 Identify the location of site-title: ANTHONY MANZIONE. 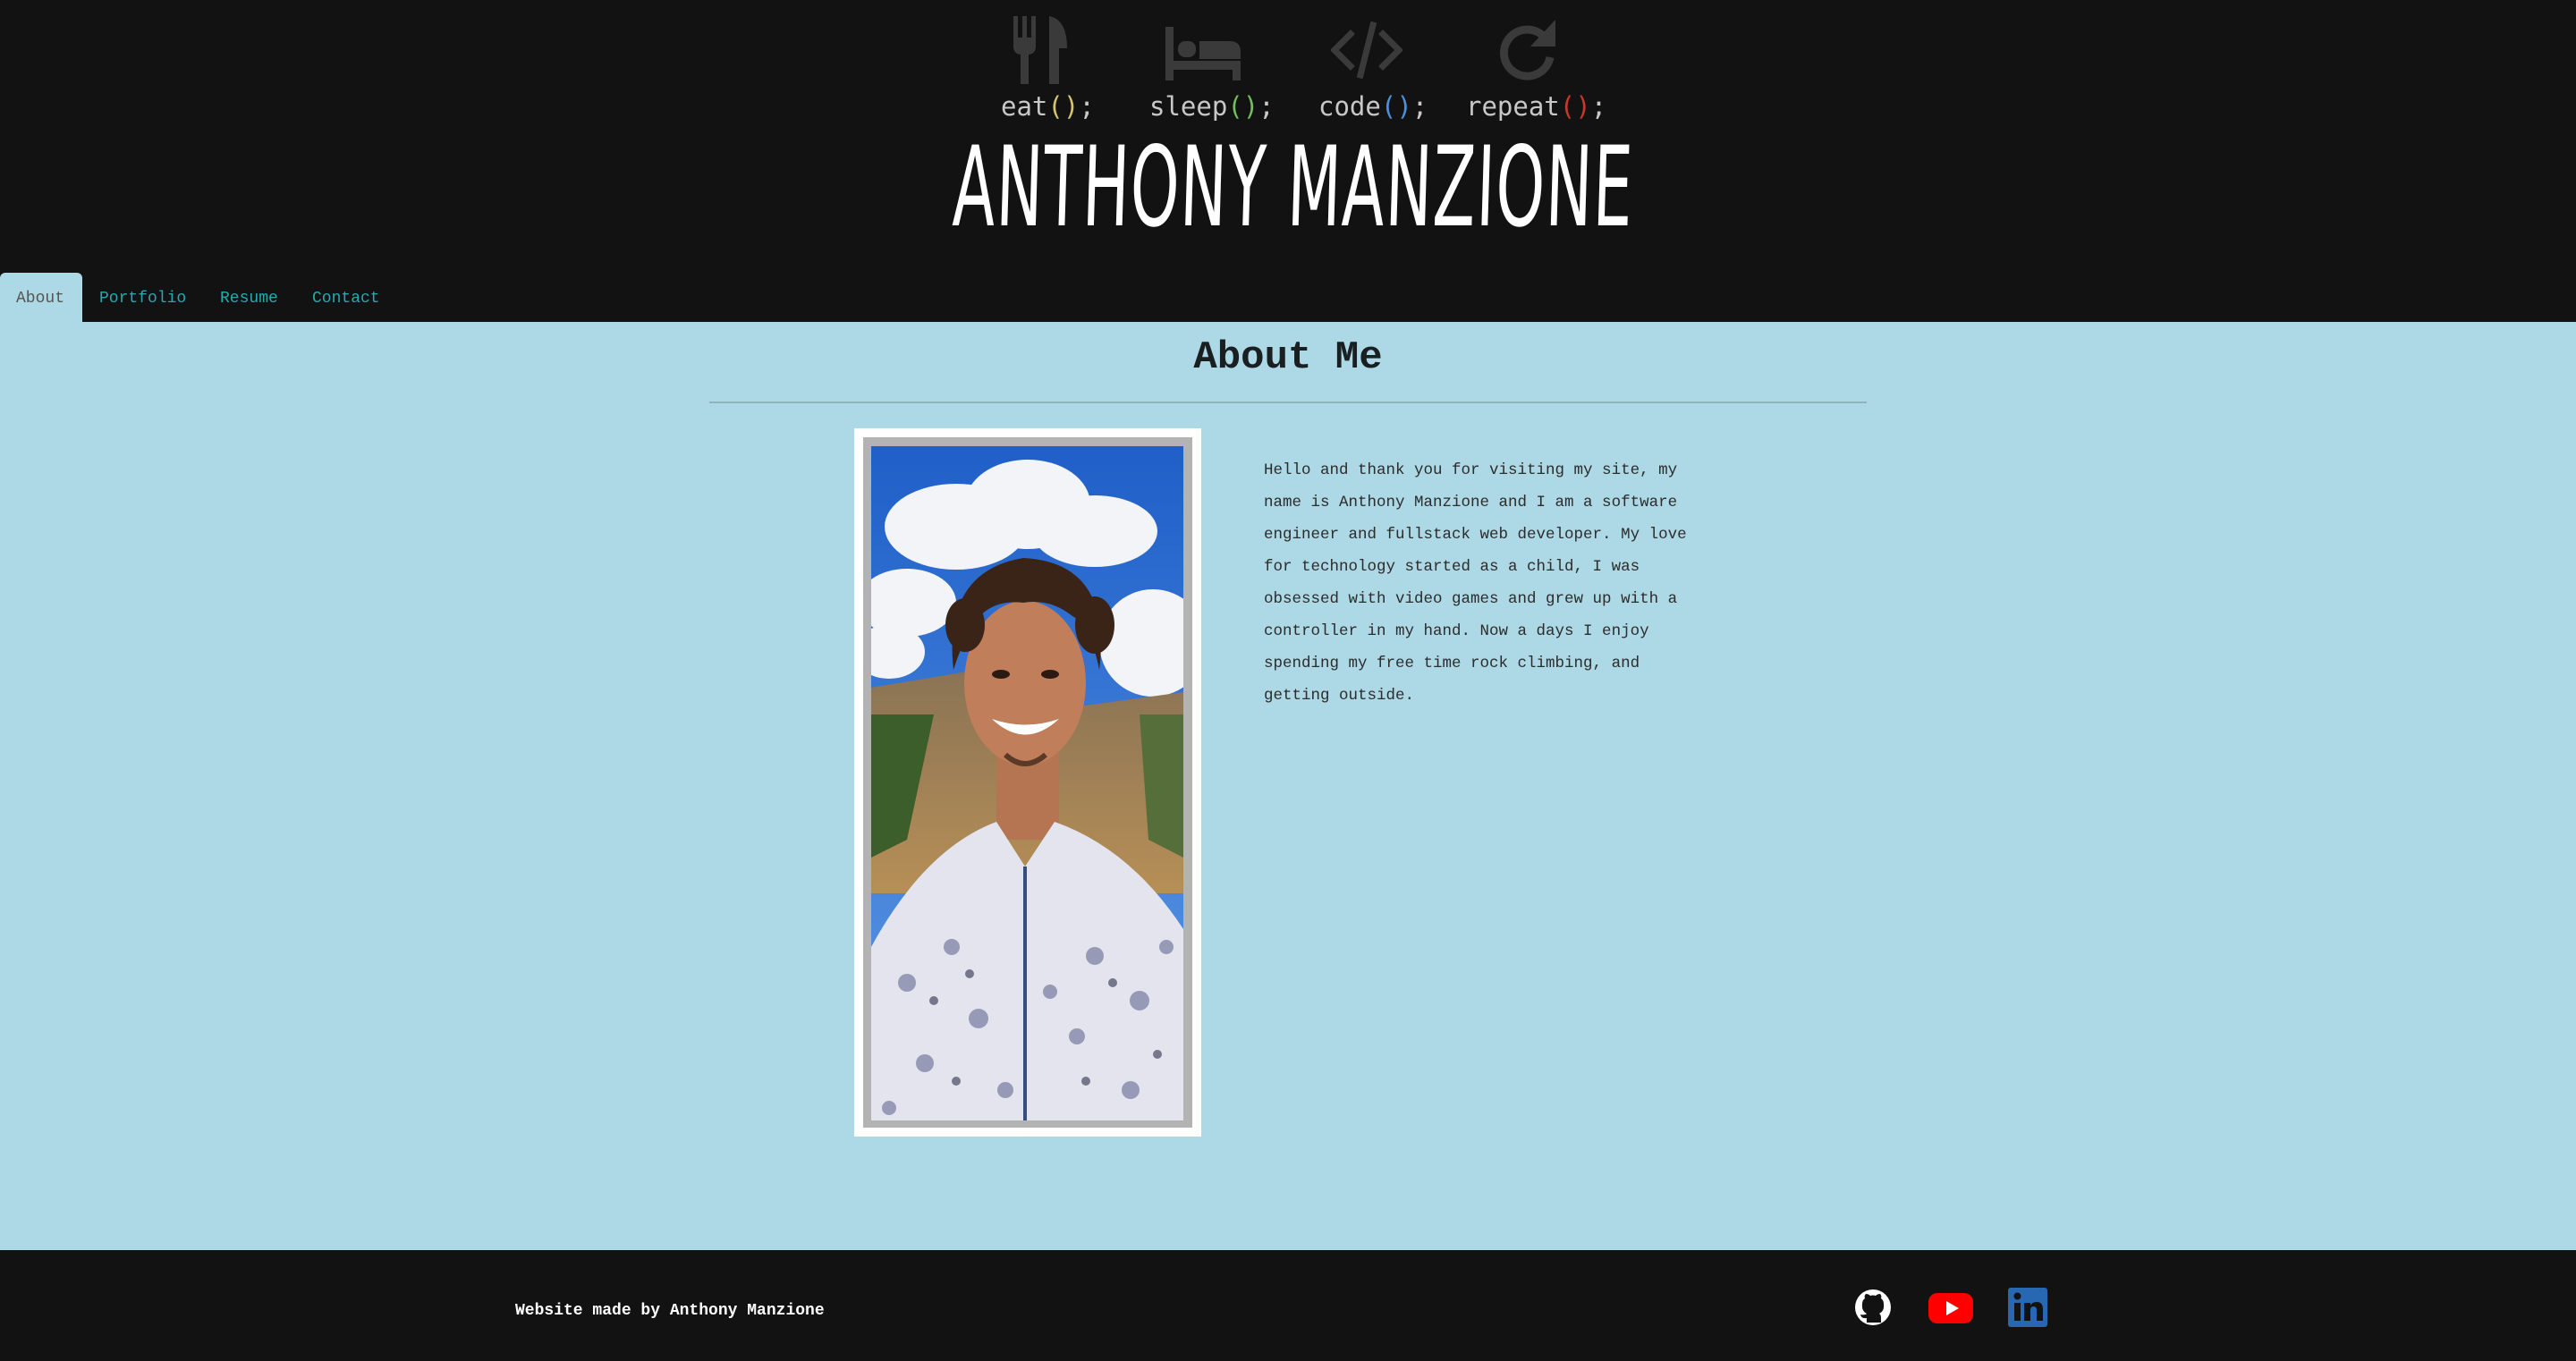
(1293, 187).